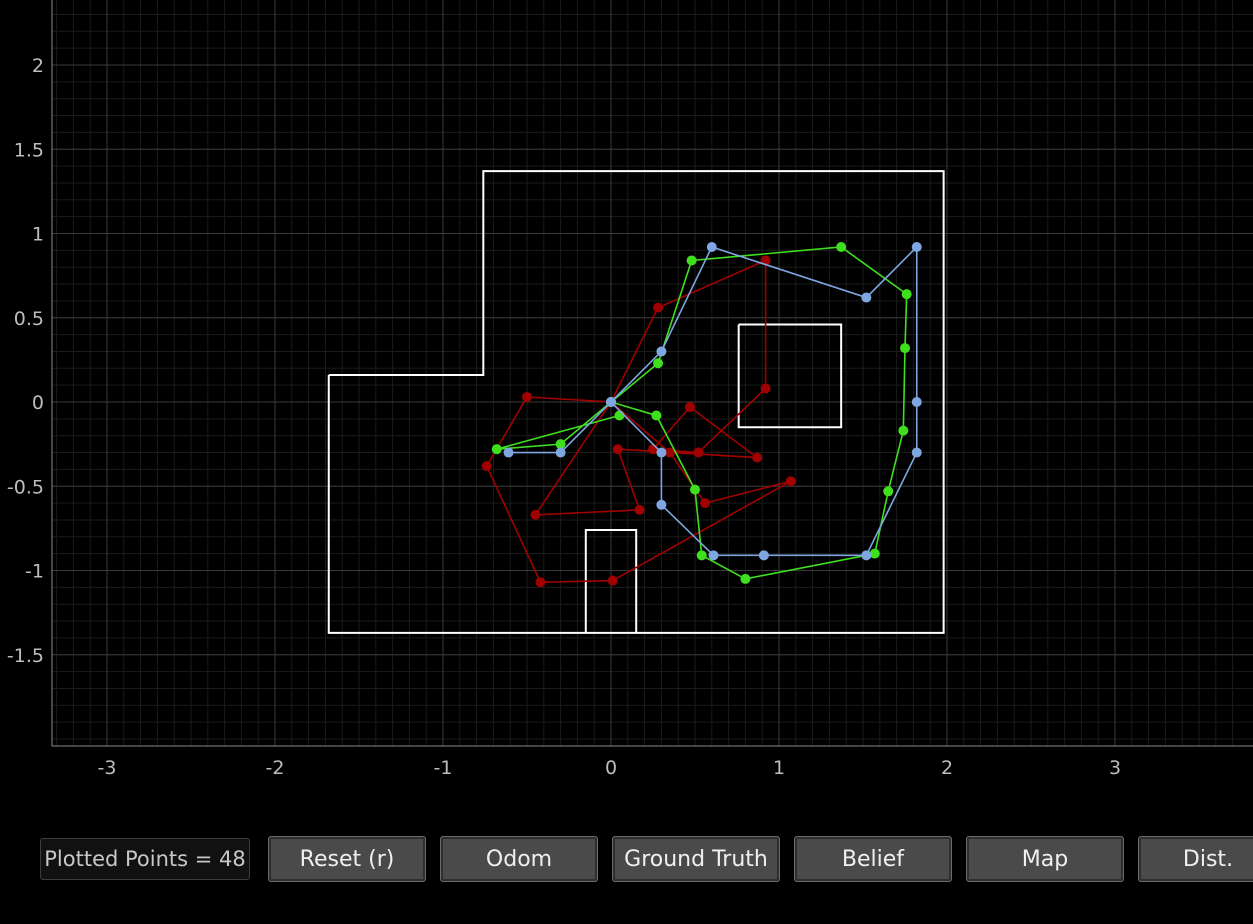  What do you see at coordinates (443, 768) in the screenshot?
I see `x-tick-label: -1` at bounding box center [443, 768].